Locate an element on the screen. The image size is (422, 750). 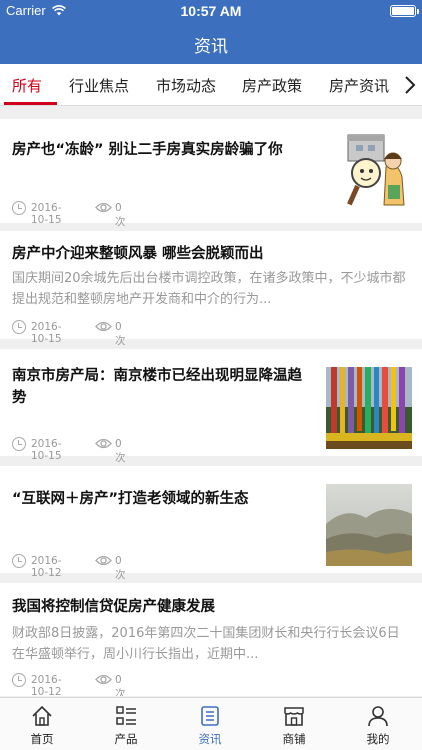
bottom-nav-home: 首页 is located at coordinates (42, 724).